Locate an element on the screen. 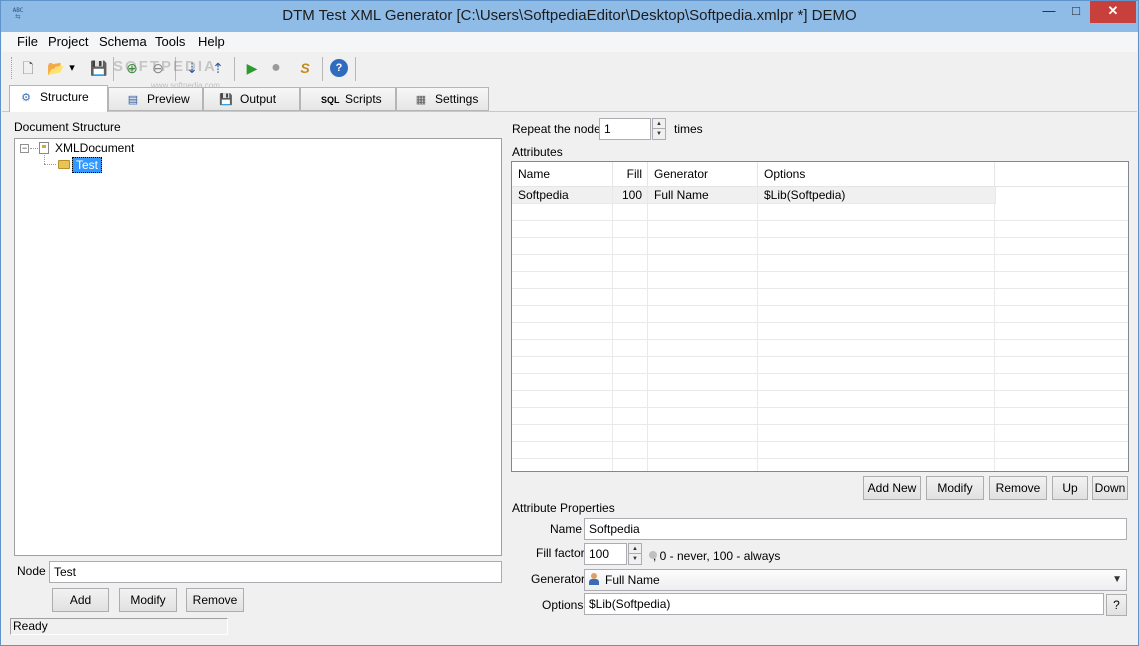 The image size is (1139, 646). chevron-down-icon: ▼ is located at coordinates (1117, 580).